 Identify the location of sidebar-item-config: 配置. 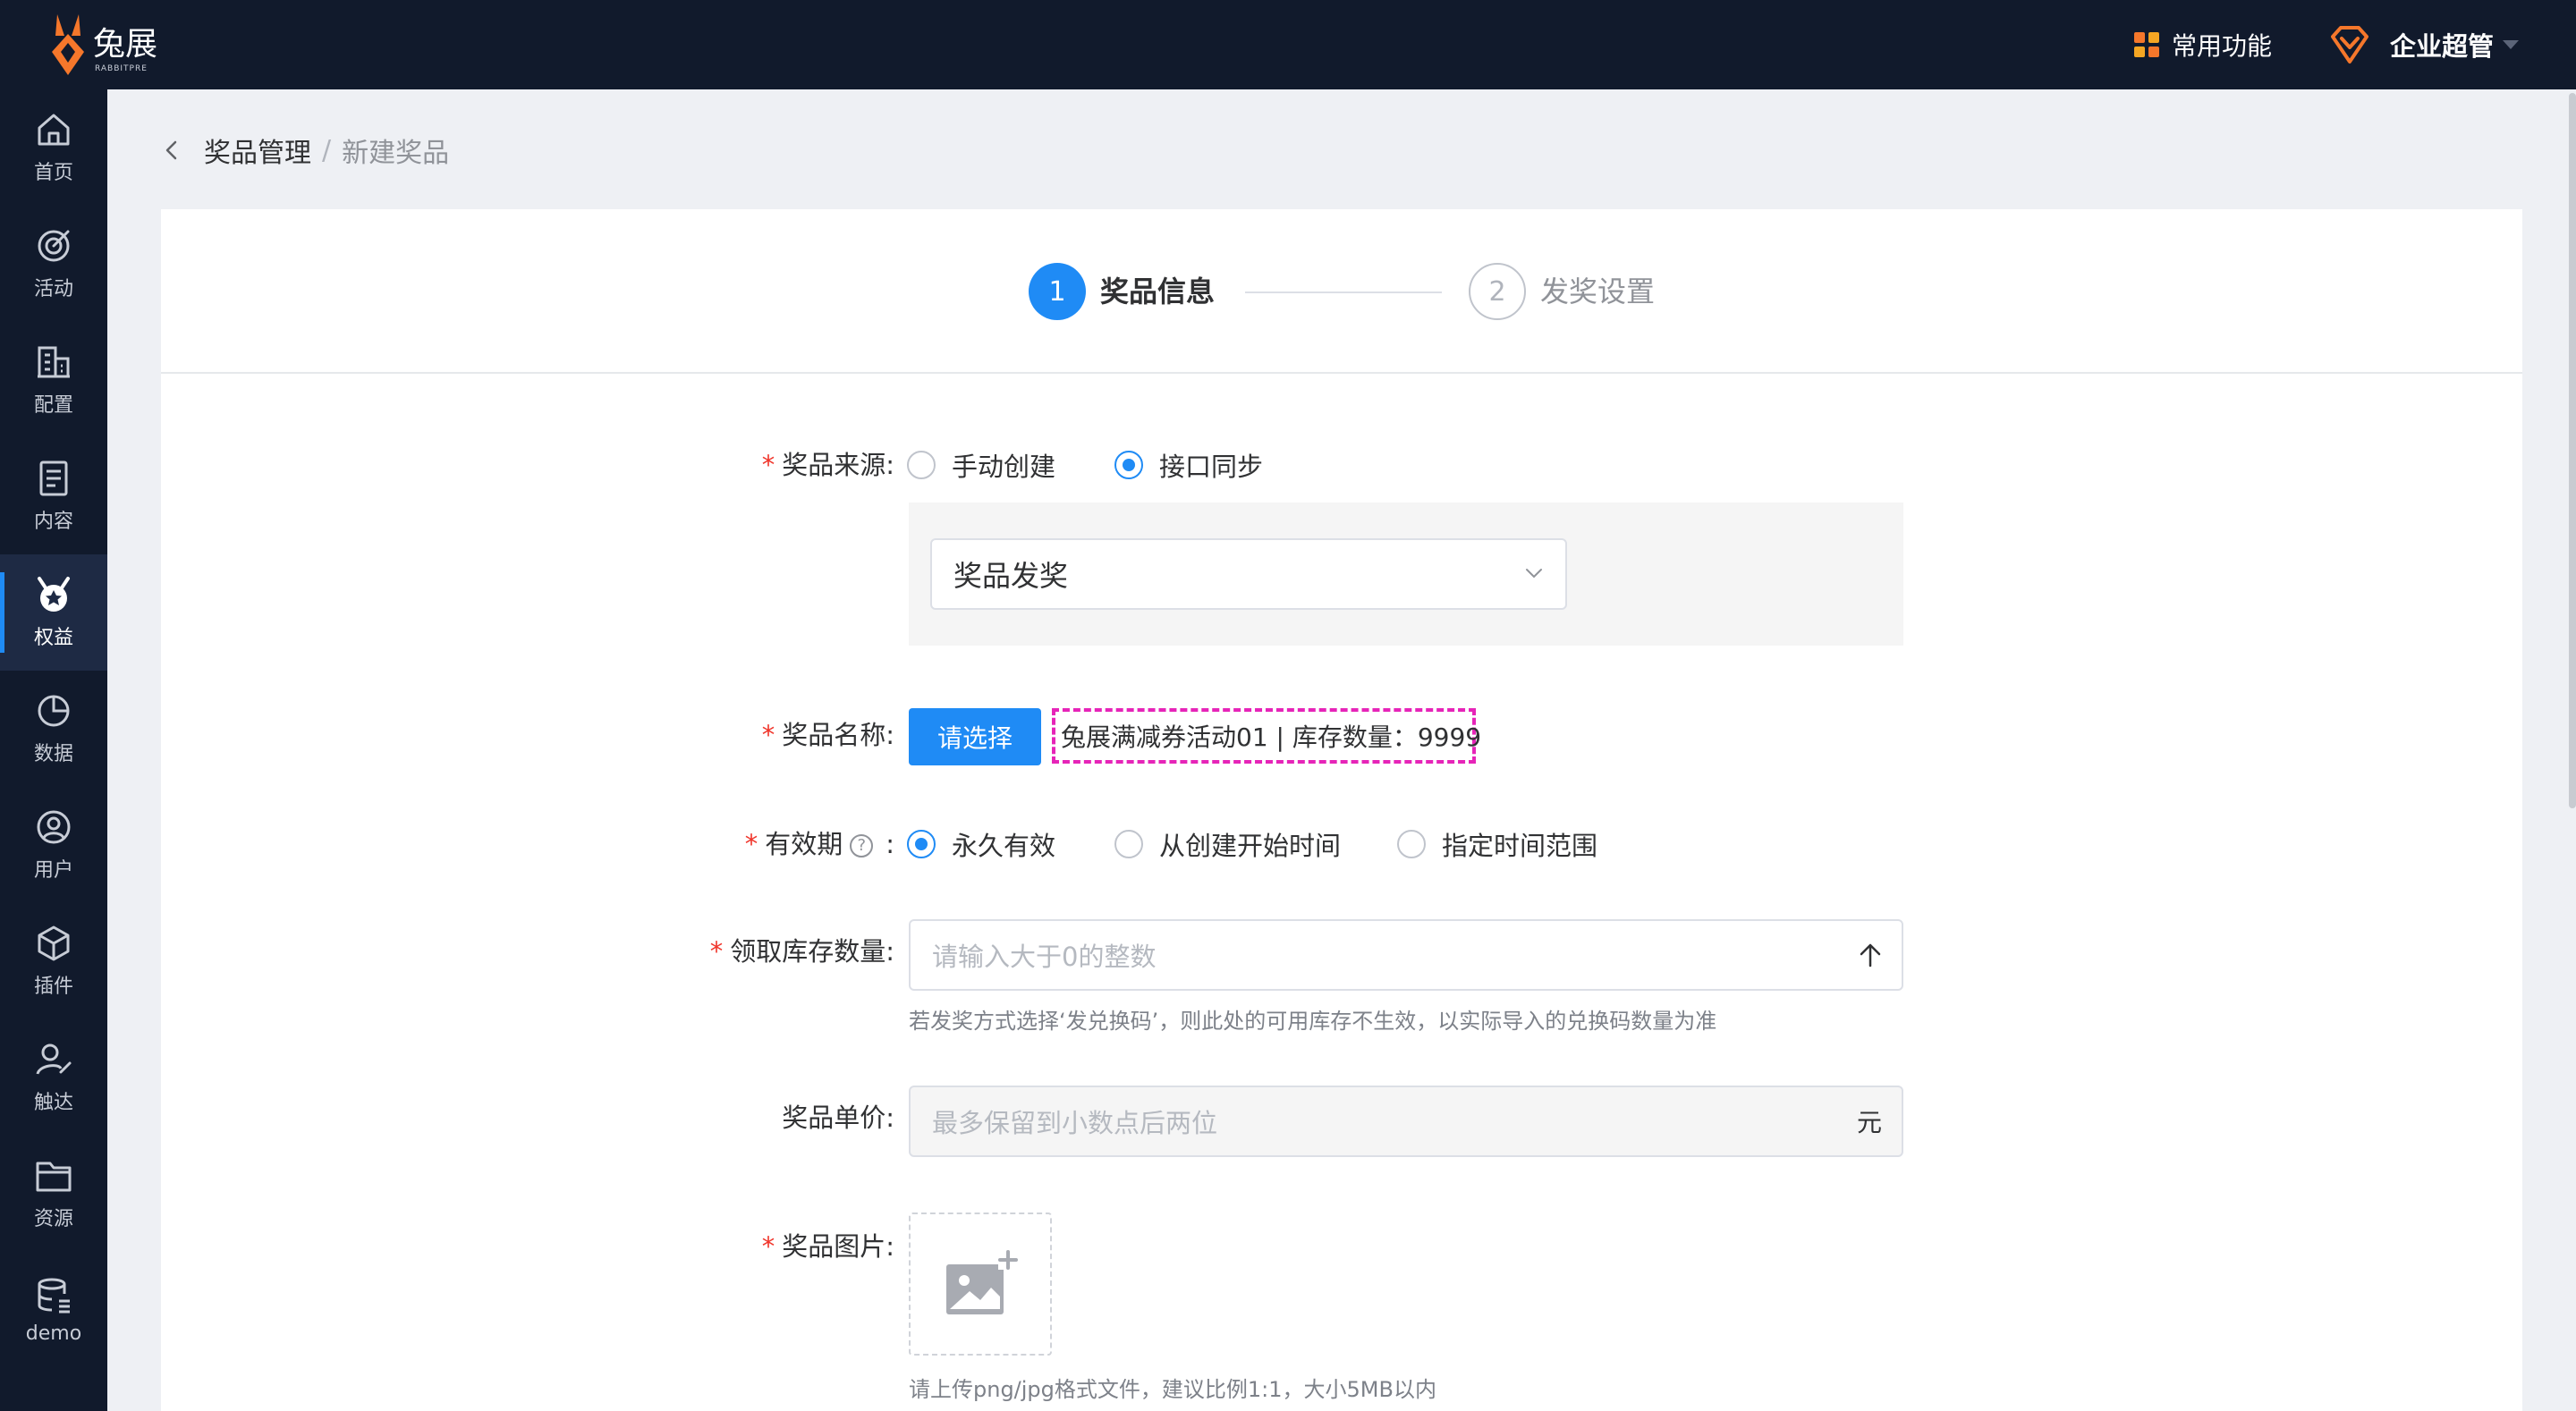
(53, 380).